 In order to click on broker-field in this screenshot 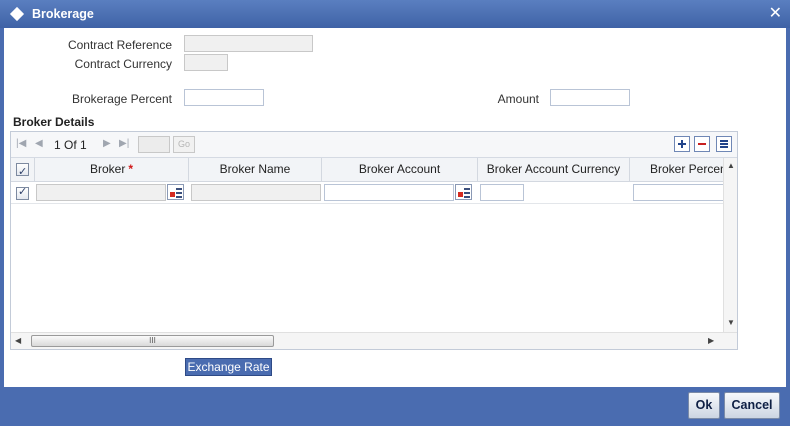, I will do `click(101, 192)`.